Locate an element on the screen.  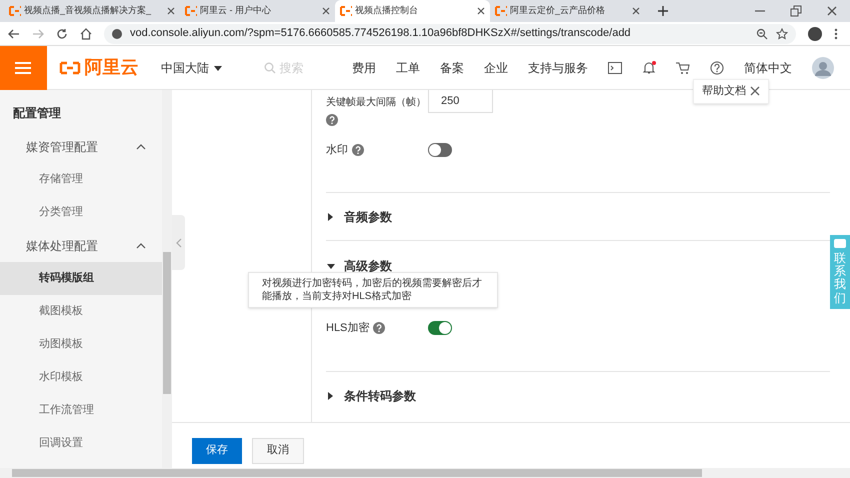
browser-tab: 阿里云 - 用户中心 is located at coordinates (257, 11).